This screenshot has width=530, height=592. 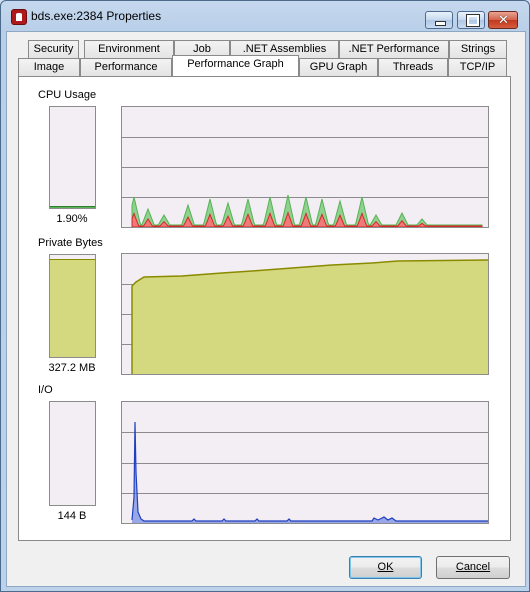 I want to click on window-title: bds.exe:2384 Properties, so click(x=96, y=16).